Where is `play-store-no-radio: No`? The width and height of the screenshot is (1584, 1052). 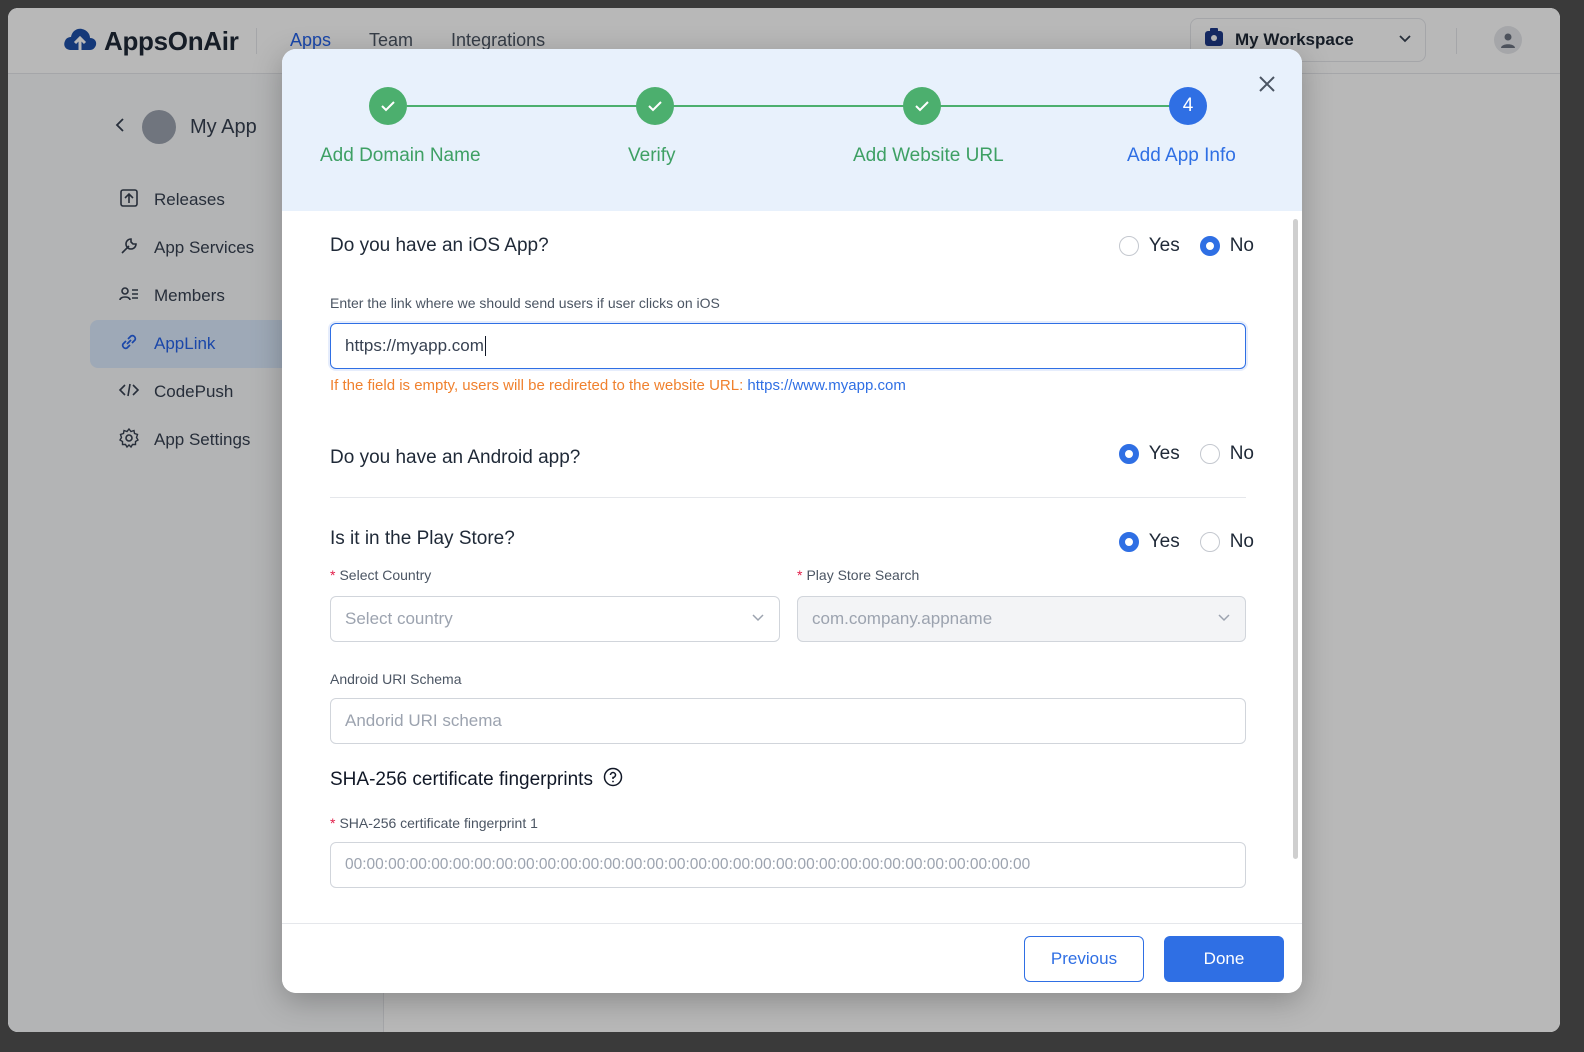
play-store-no-radio: No is located at coordinates (1226, 542).